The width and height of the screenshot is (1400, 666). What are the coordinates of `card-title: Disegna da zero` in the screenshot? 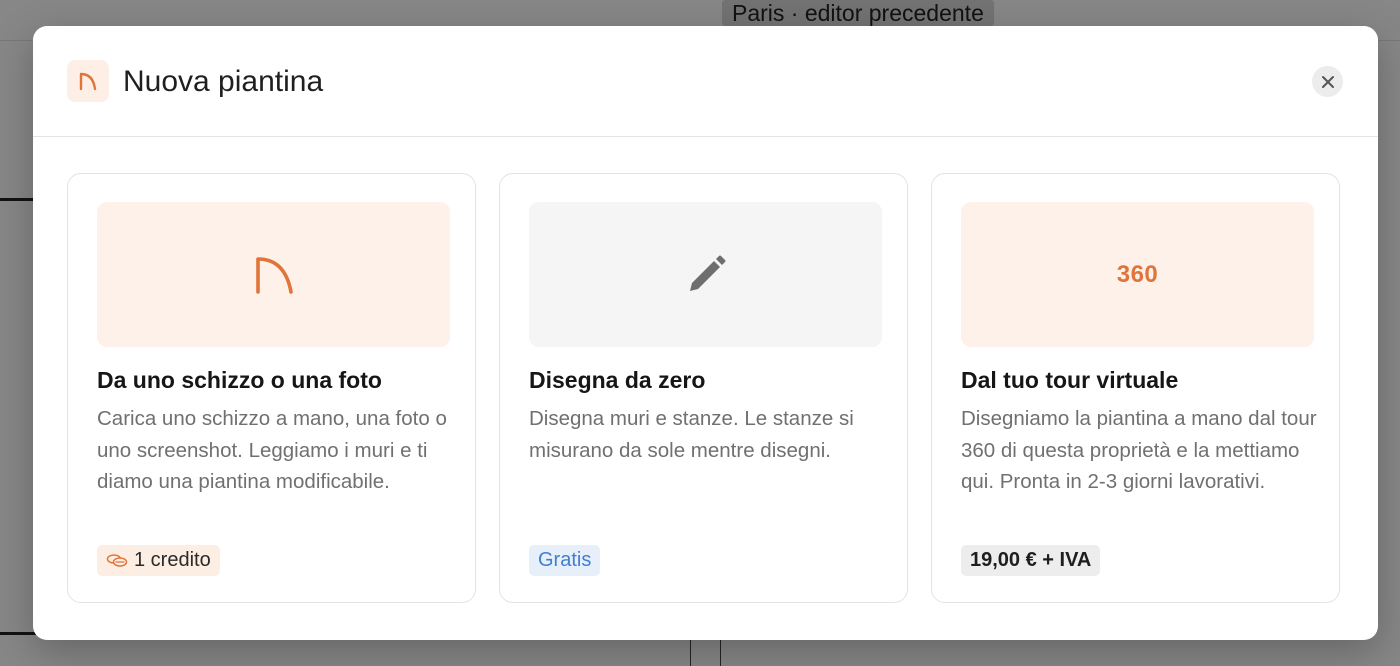 It's located at (617, 380).